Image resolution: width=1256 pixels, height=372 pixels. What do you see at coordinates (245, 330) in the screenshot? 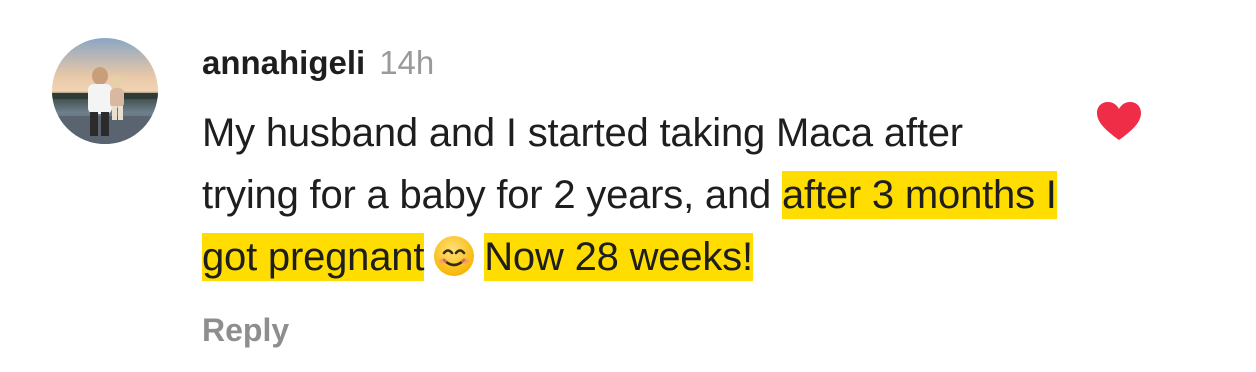
I see `reply-button: Reply` at bounding box center [245, 330].